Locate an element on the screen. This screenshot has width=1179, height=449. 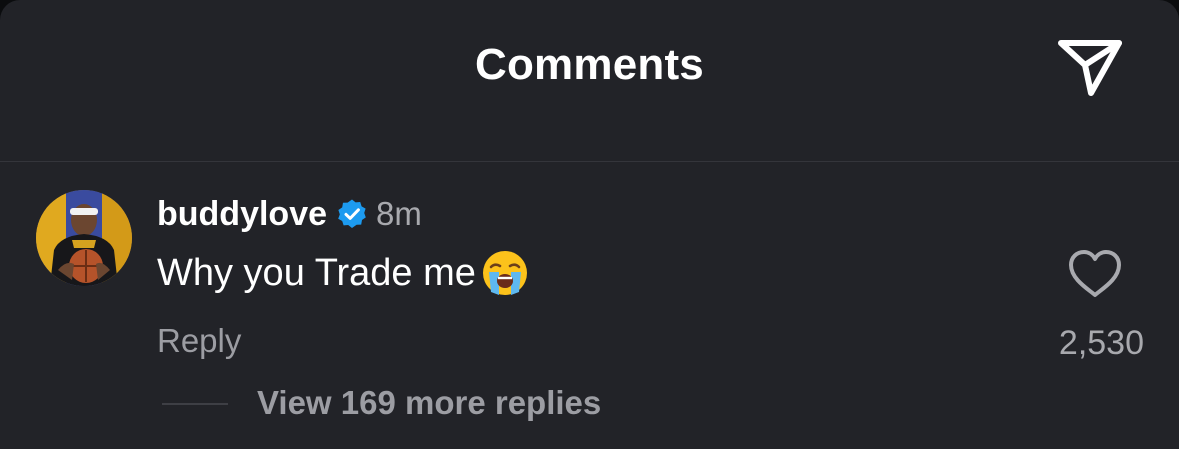
page-title: Comments is located at coordinates (589, 64).